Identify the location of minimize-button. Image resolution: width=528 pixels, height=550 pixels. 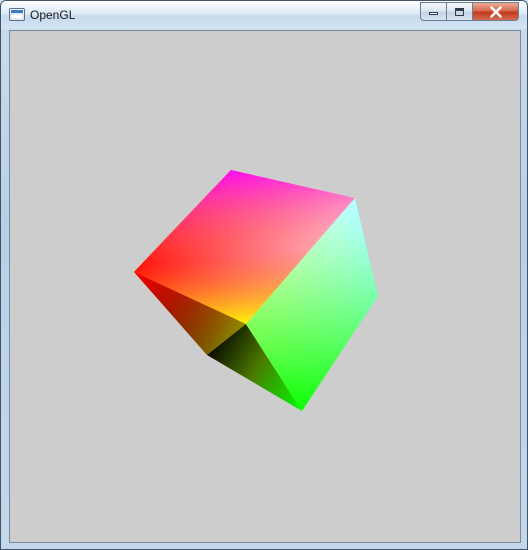
(433, 11).